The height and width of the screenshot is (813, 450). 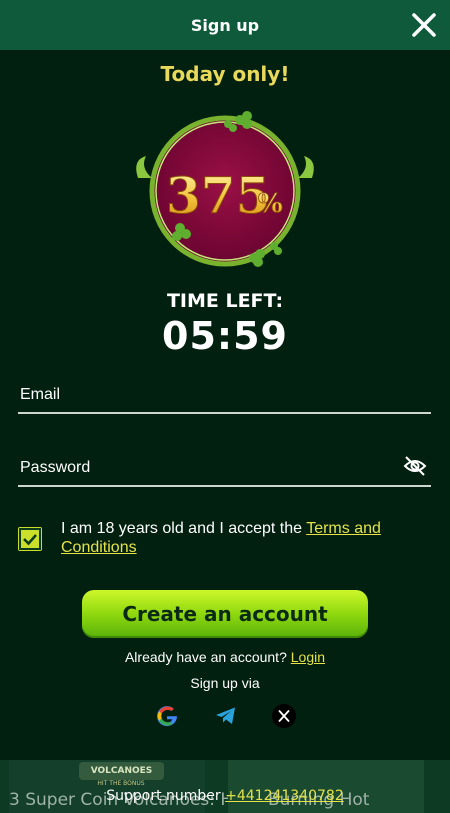 What do you see at coordinates (225, 301) in the screenshot?
I see `time-left-label: TIME LEFT:` at bounding box center [225, 301].